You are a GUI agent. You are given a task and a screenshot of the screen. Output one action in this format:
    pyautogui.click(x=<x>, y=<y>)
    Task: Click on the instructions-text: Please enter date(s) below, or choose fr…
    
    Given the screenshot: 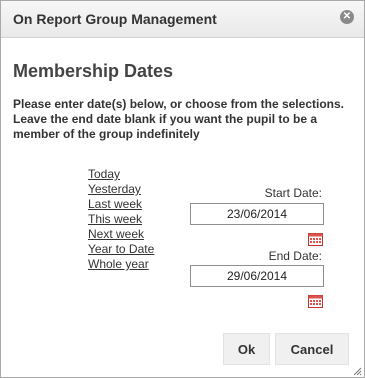 What is the action you would take?
    pyautogui.click(x=178, y=119)
    